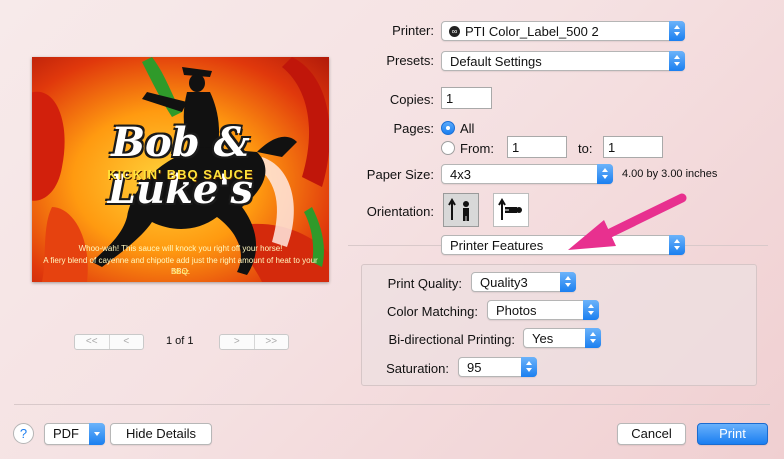 The image size is (784, 459). I want to click on copies-label: Copies:, so click(411, 99).